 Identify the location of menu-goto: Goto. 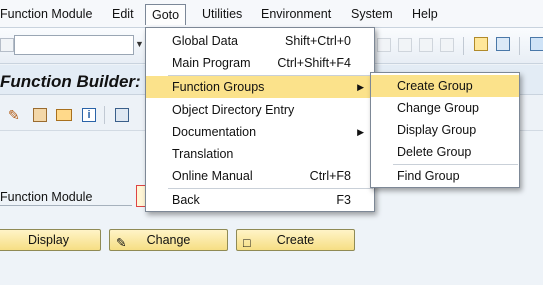
(166, 14).